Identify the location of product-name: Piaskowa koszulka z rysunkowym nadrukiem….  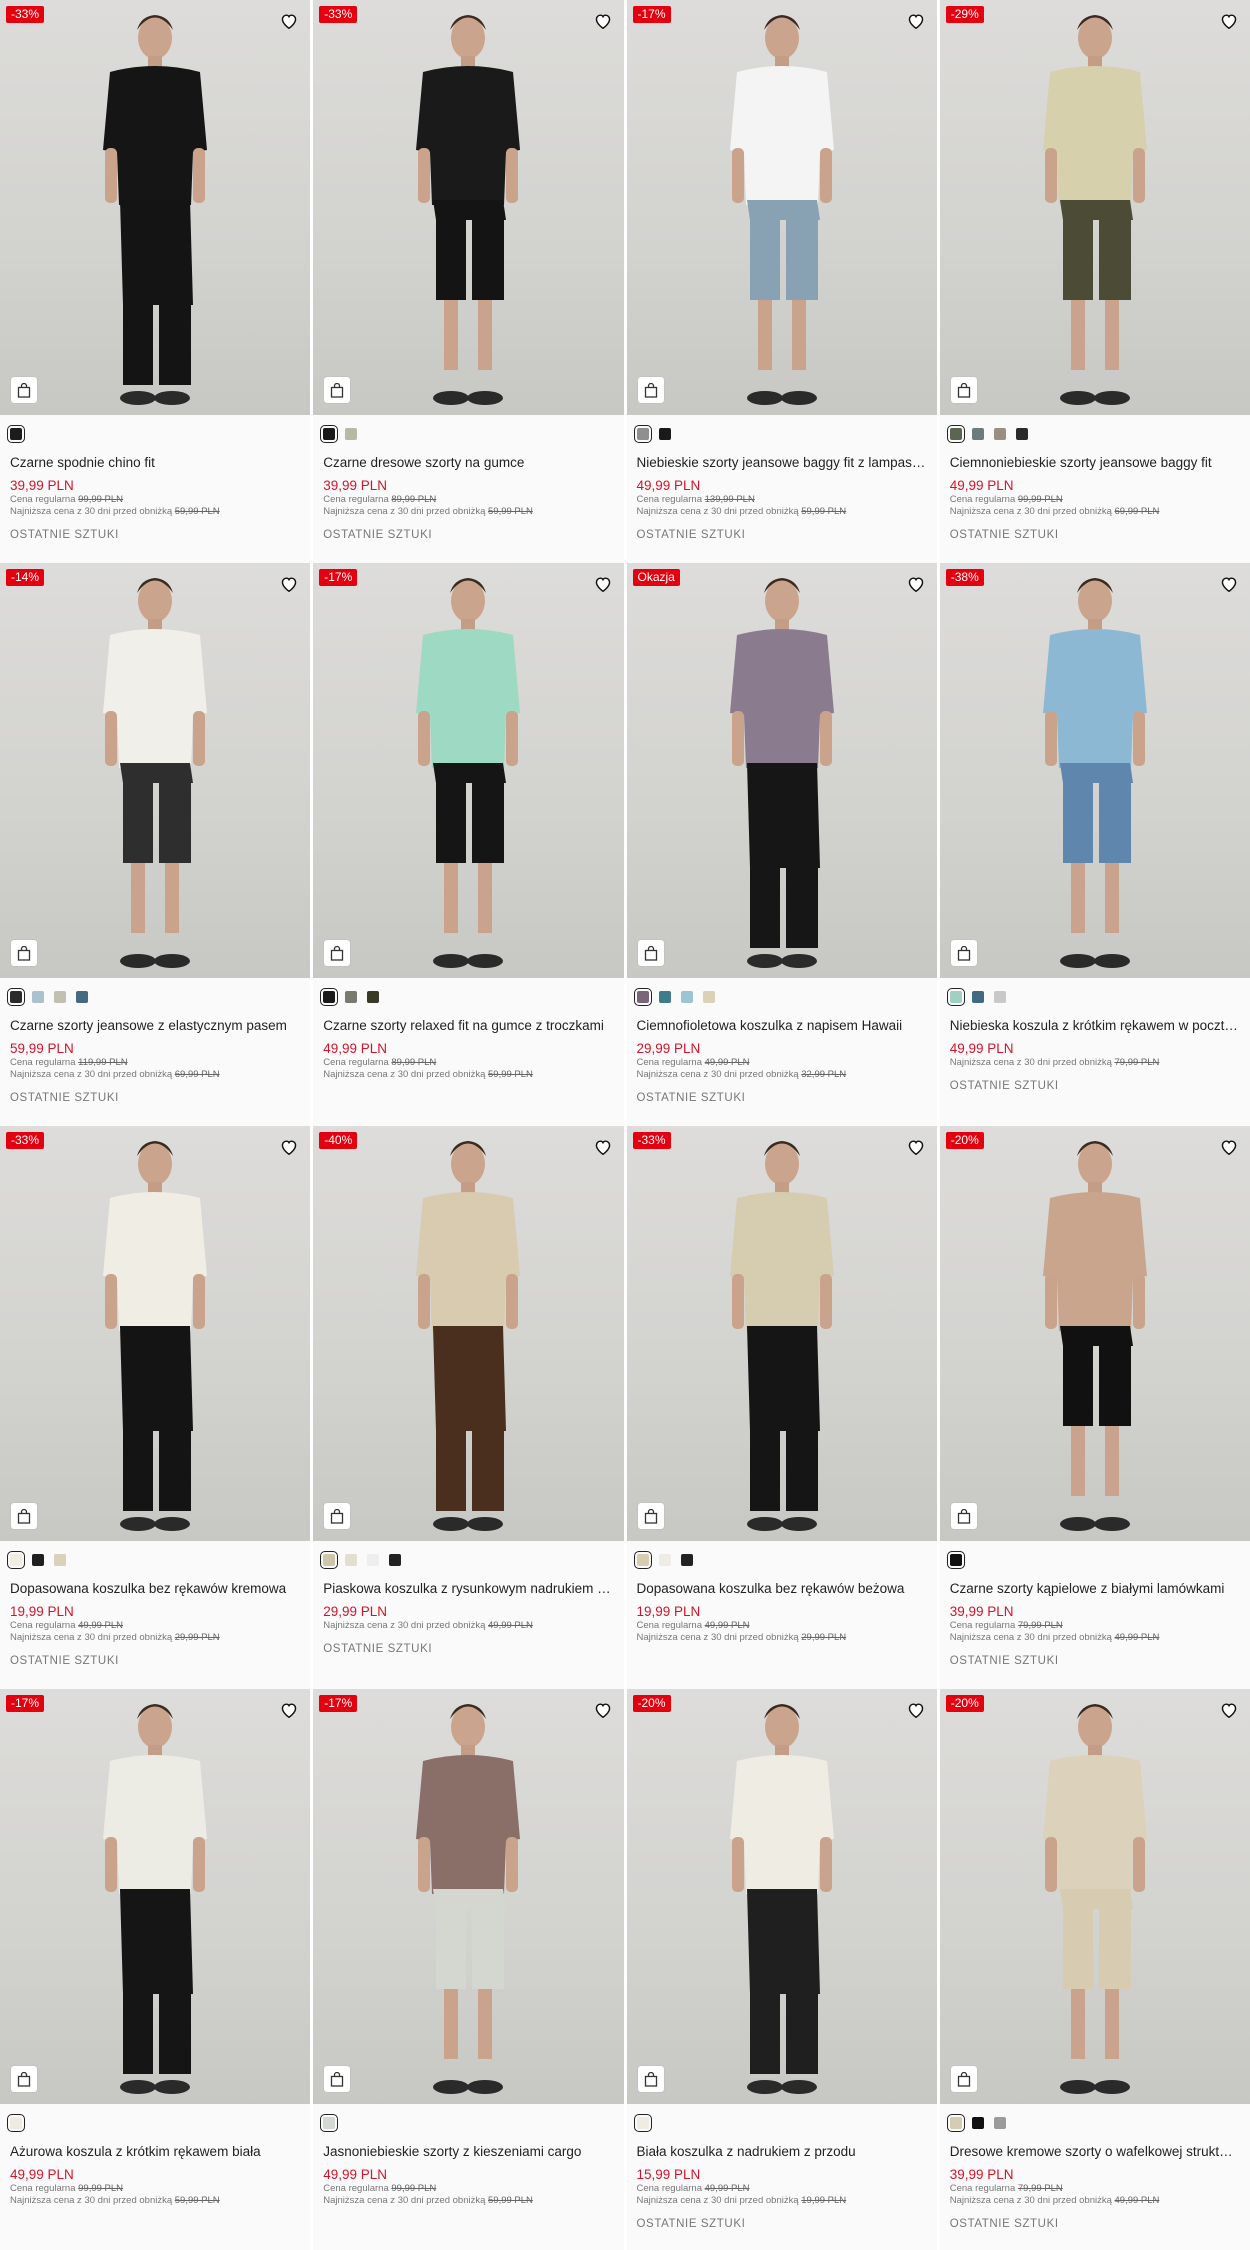
(468, 1589).